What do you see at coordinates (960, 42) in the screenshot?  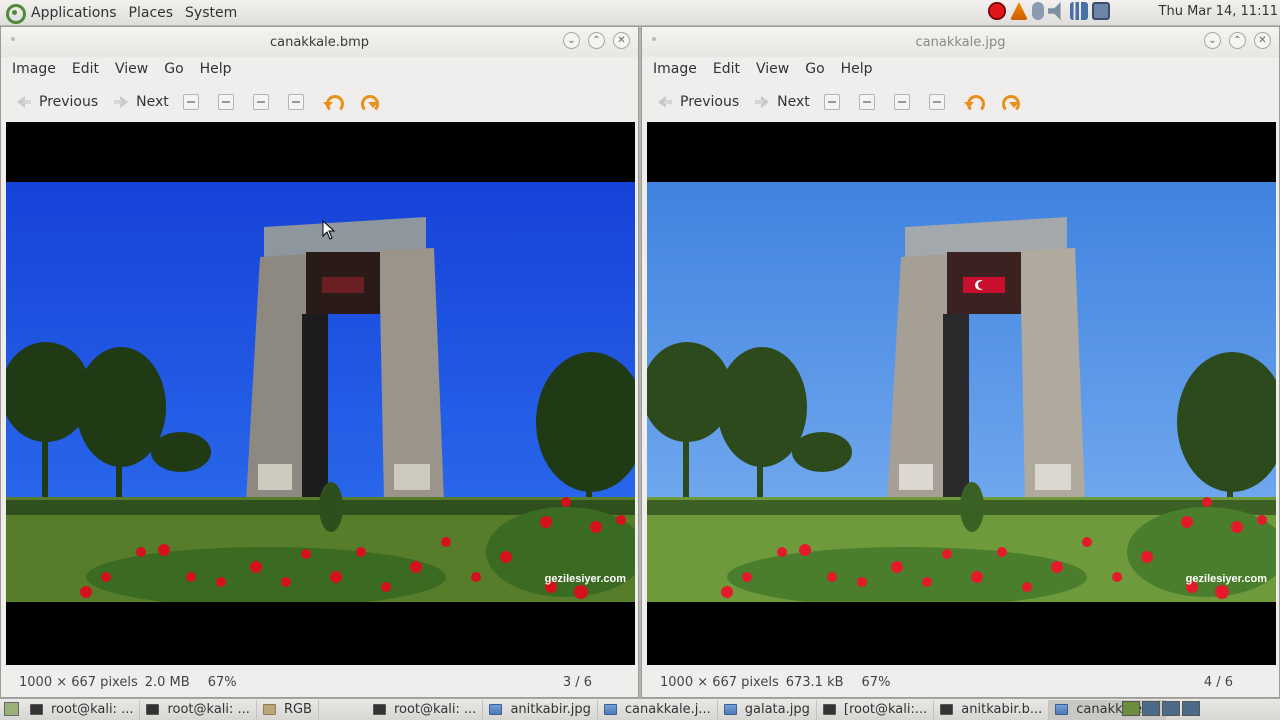 I see `titlebar: canakkale.jpg ⌄ ⌃ ✕` at bounding box center [960, 42].